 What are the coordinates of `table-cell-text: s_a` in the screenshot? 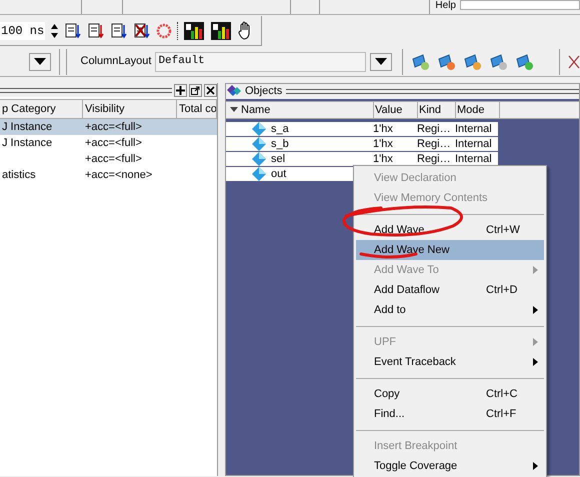 It's located at (280, 129).